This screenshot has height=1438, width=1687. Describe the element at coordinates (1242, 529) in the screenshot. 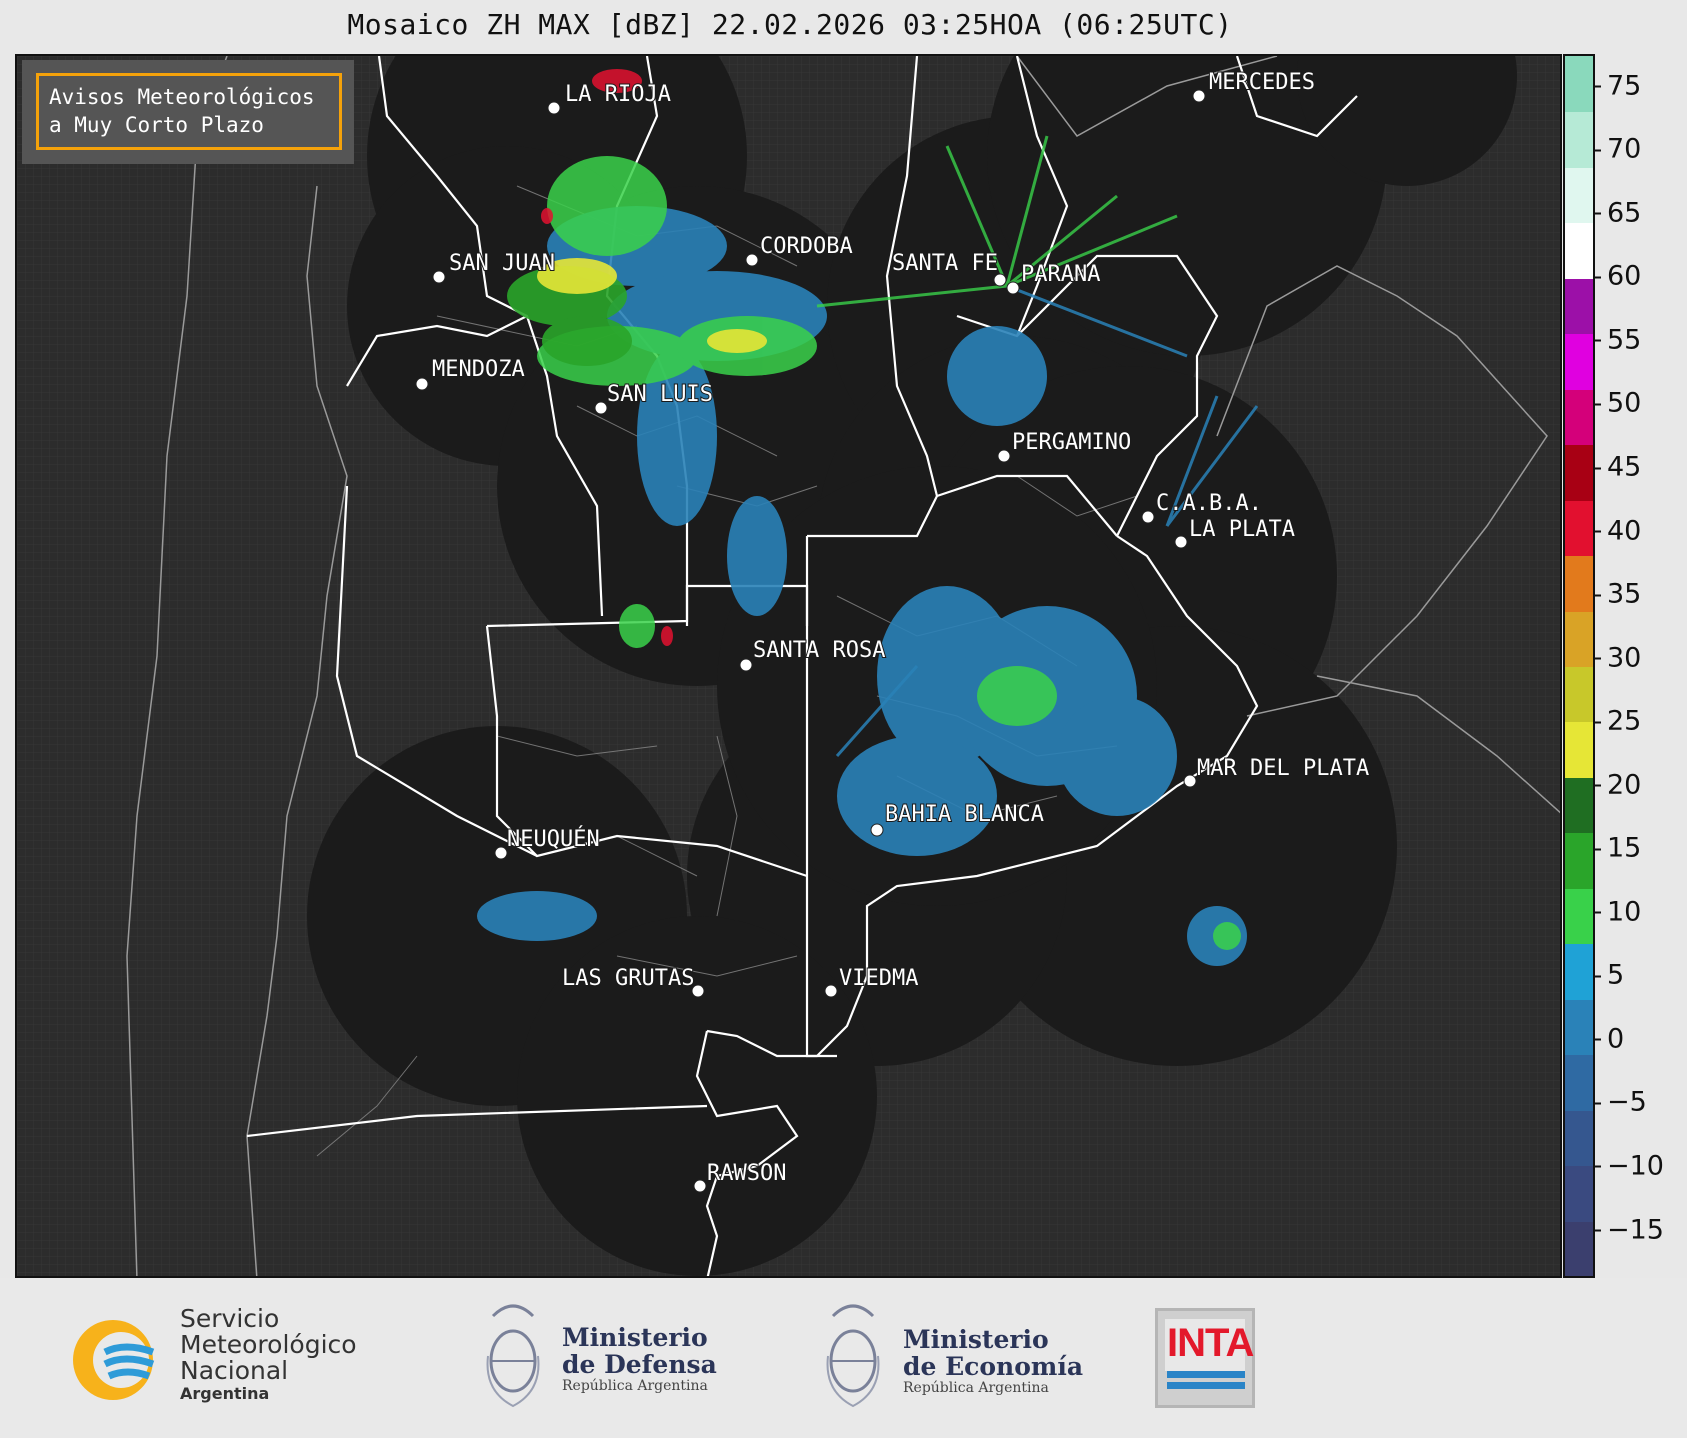

I see `svg-text: LA PLATA` at that location.